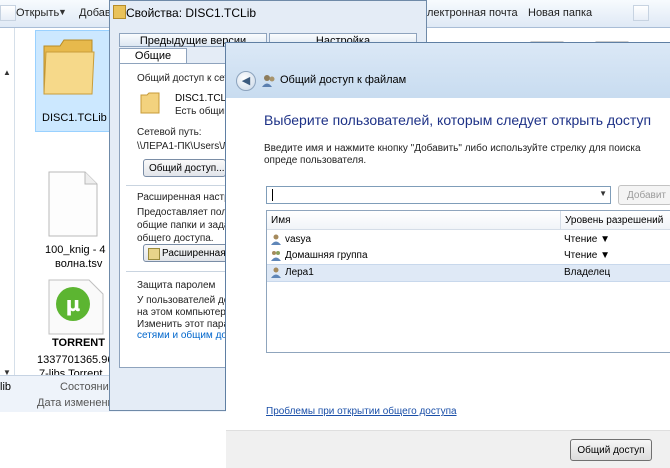 Image resolution: width=670 pixels, height=468 pixels. What do you see at coordinates (7, 205) in the screenshot?
I see `navigation-pane: ▲ ▼` at bounding box center [7, 205].